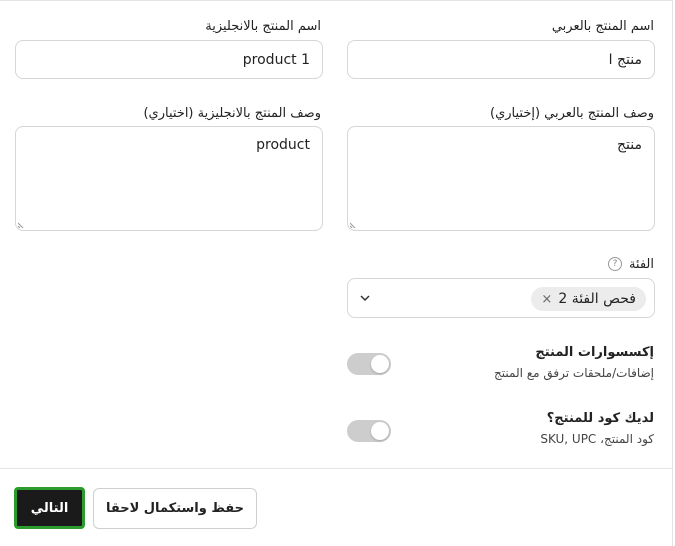 The width and height of the screenshot is (675, 546). What do you see at coordinates (602, 26) in the screenshot?
I see `name-ar-label: اسم المنتج بالعربي` at bounding box center [602, 26].